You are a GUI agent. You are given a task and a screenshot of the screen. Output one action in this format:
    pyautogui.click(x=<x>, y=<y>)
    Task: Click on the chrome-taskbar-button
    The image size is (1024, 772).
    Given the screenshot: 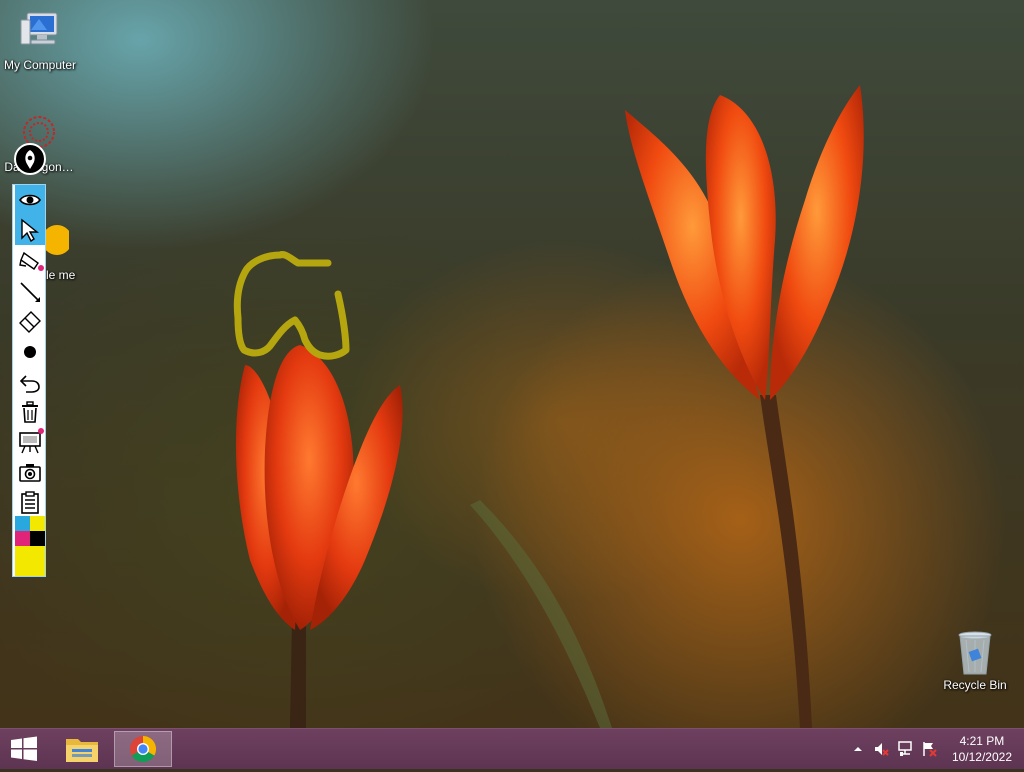 What is the action you would take?
    pyautogui.click(x=143, y=749)
    